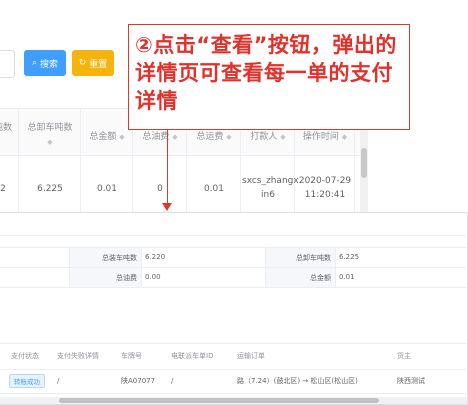 Image resolution: width=468 pixels, height=405 pixels. What do you see at coordinates (98, 64) in the screenshot?
I see `reset-button-label: 重置` at bounding box center [98, 64].